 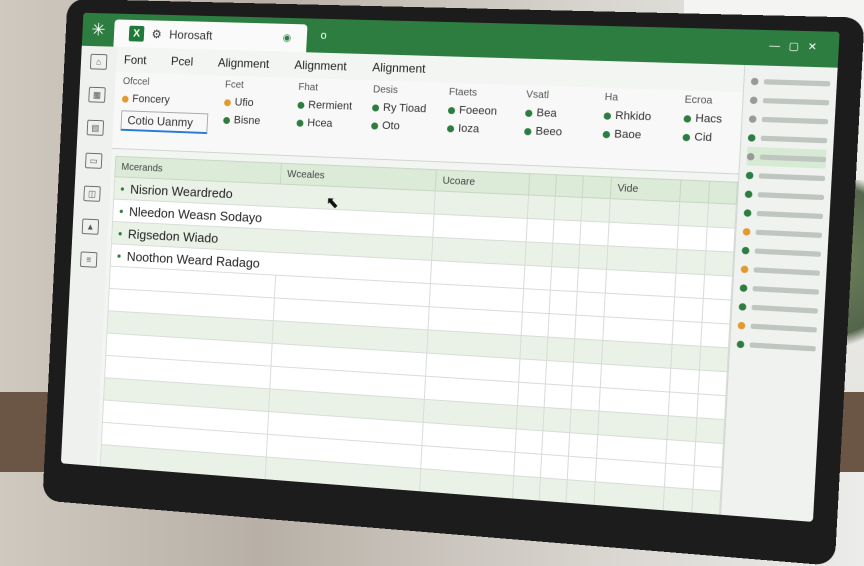 What do you see at coordinates (401, 126) in the screenshot?
I see `ribbon-item: Oto` at bounding box center [401, 126].